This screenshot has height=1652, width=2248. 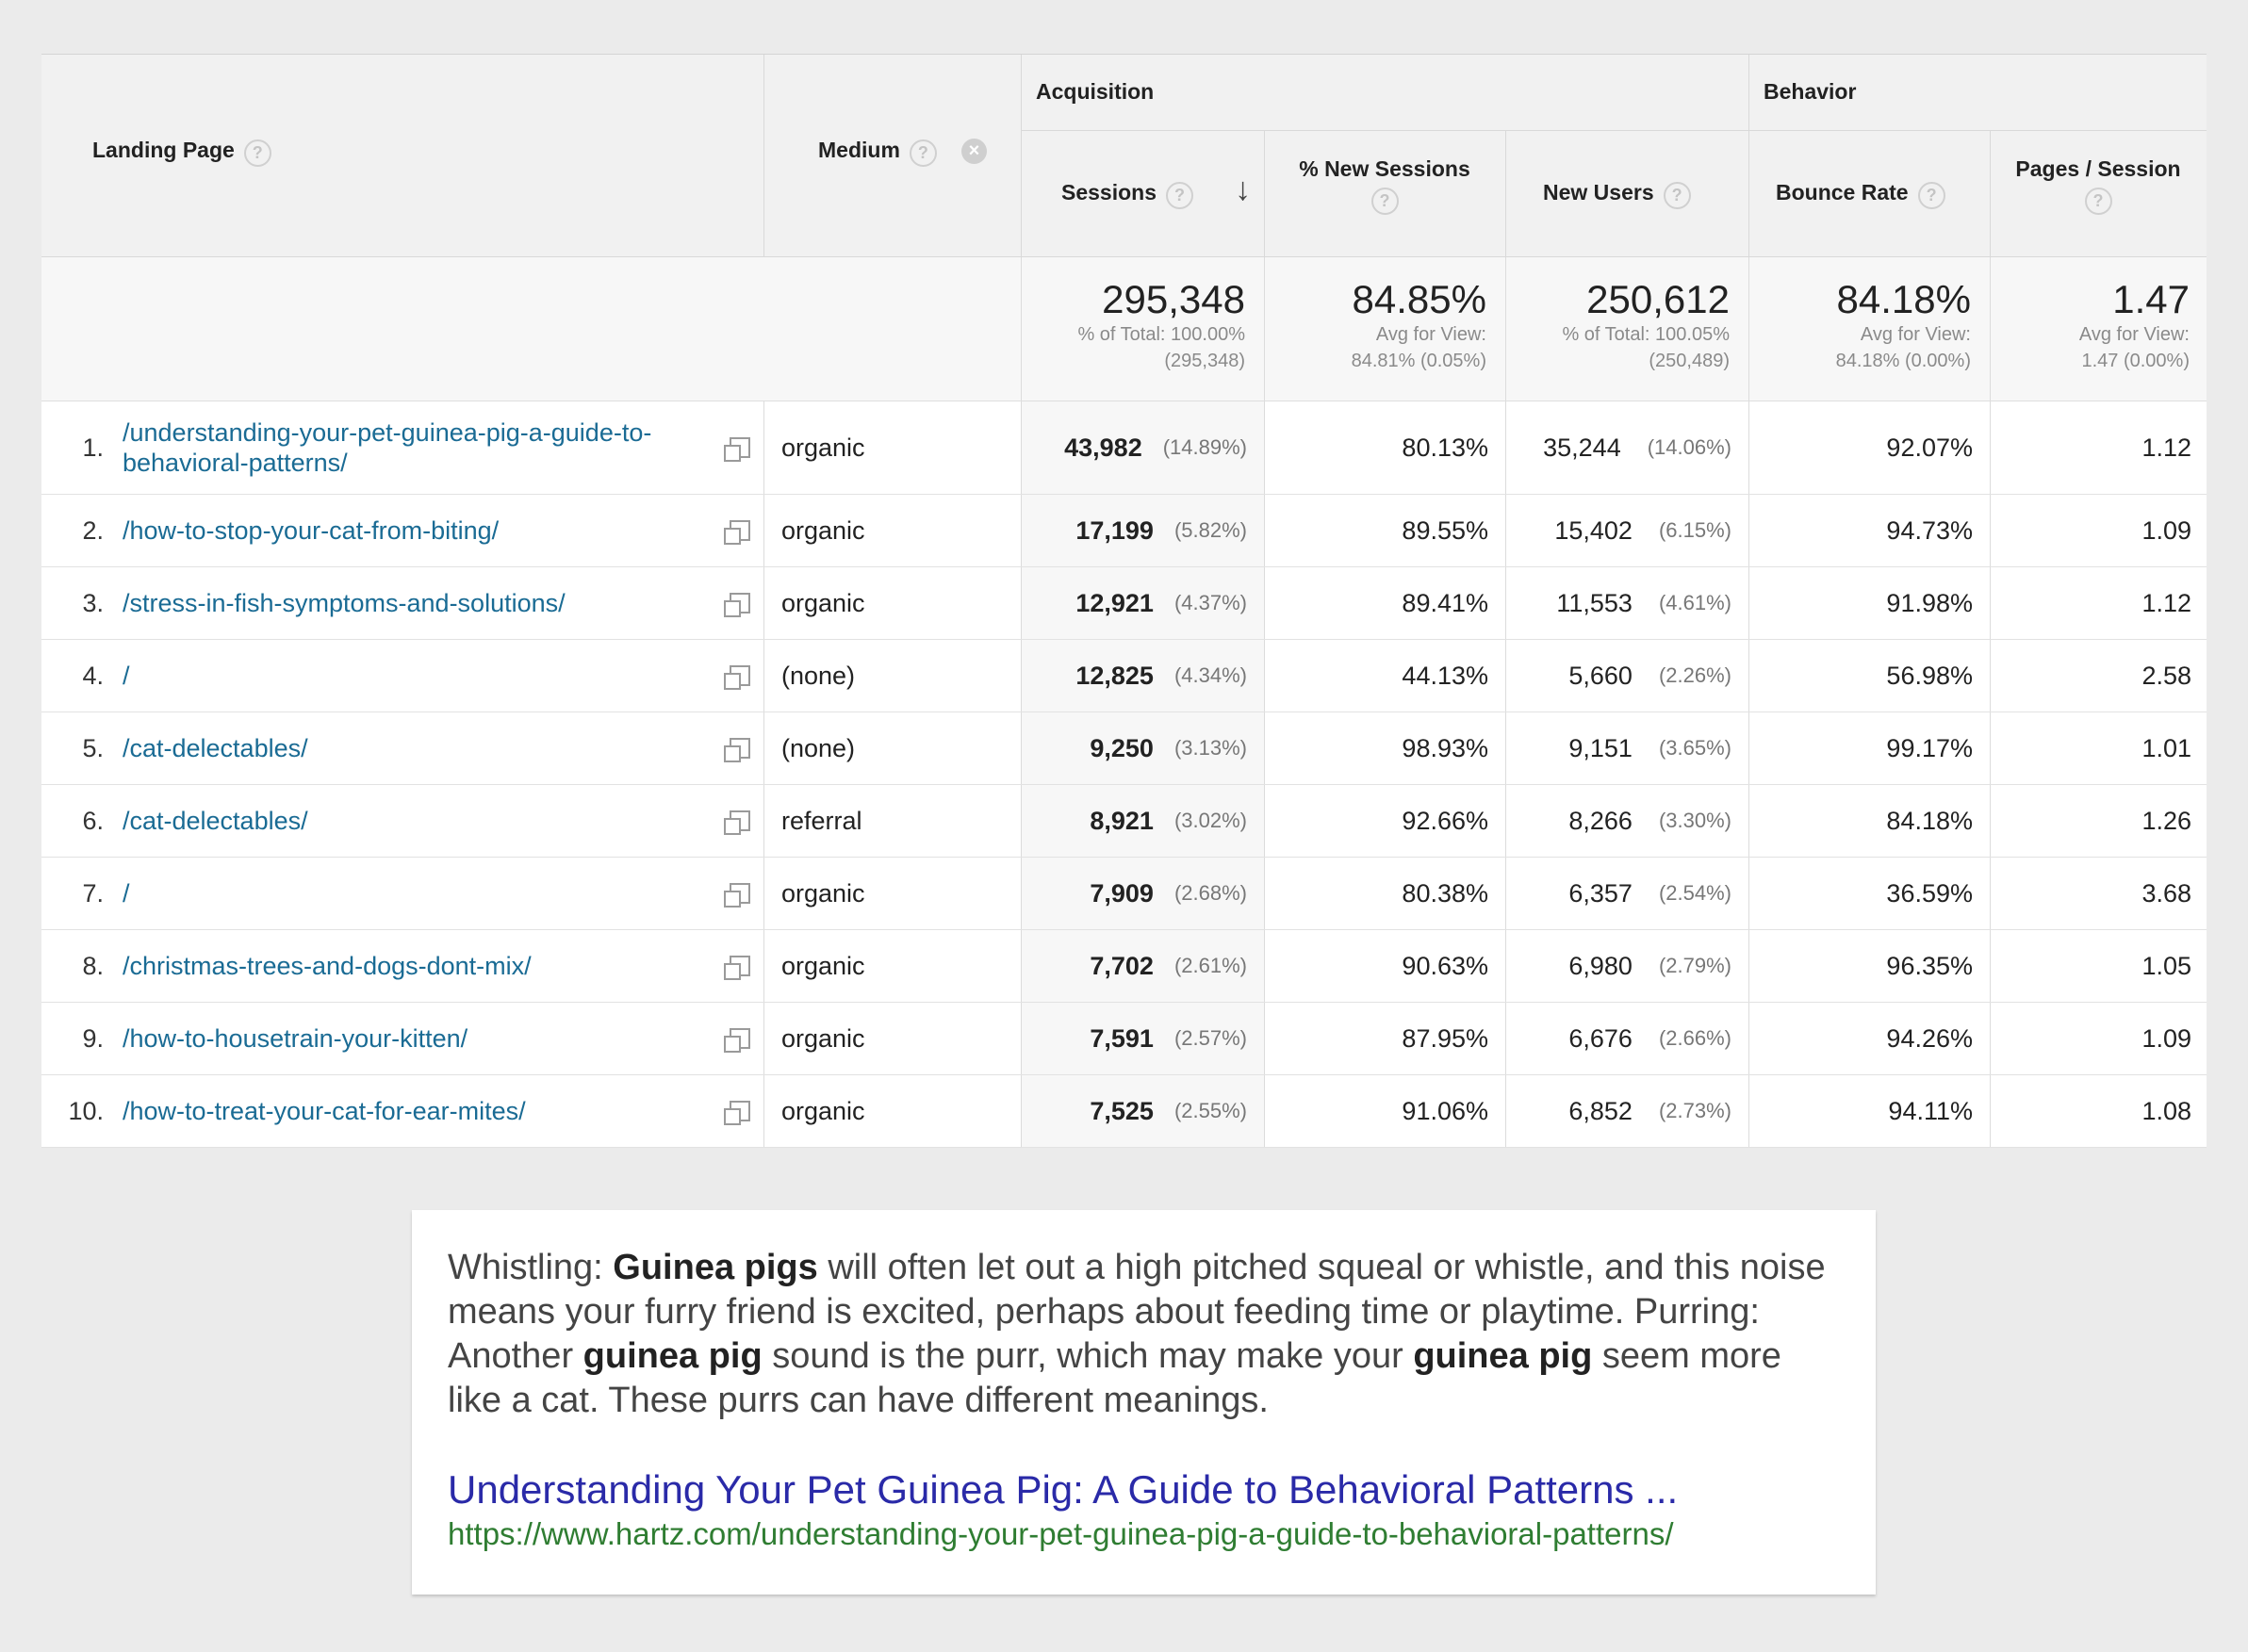 What do you see at coordinates (1384, 821) in the screenshot?
I see `new-sessions-value: 92.66%` at bounding box center [1384, 821].